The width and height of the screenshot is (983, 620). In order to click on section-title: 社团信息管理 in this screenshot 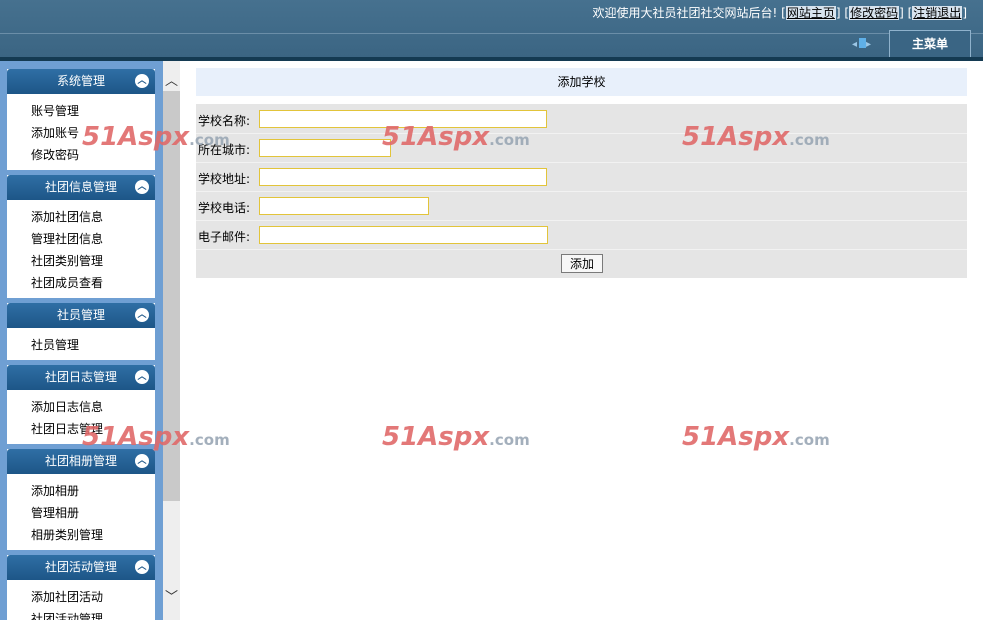, I will do `click(80, 187)`.